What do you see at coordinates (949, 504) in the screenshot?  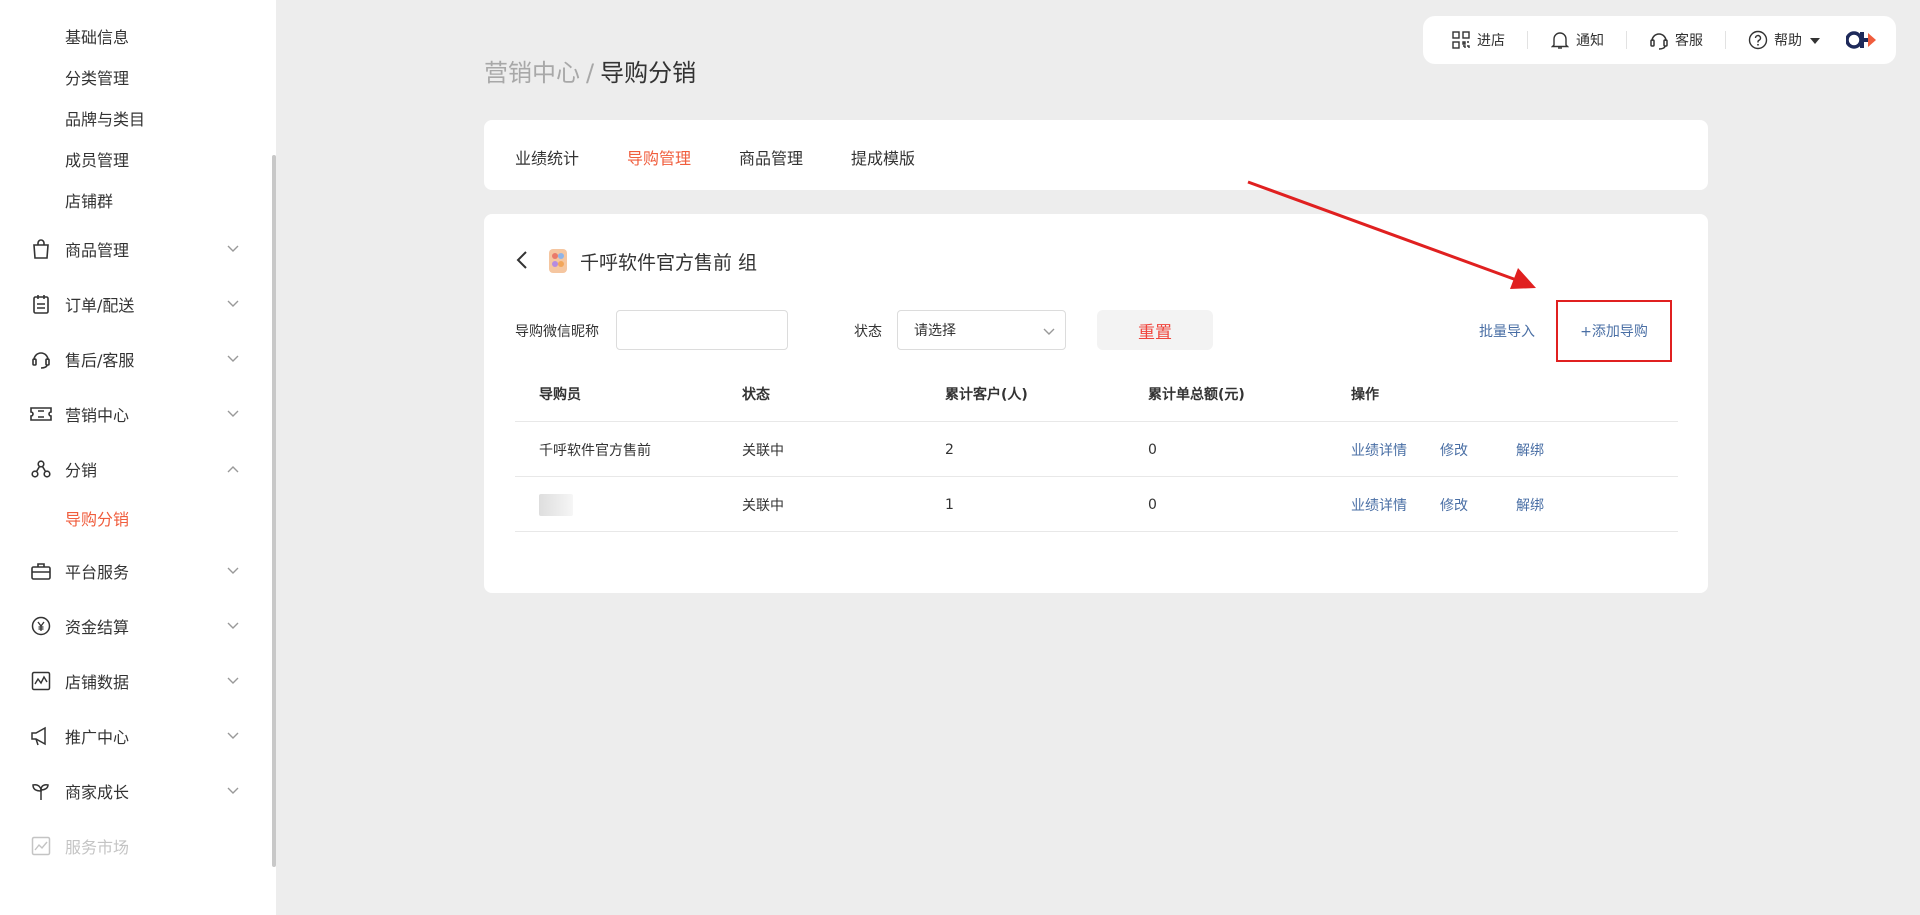 I see `guide-customers: 1` at bounding box center [949, 504].